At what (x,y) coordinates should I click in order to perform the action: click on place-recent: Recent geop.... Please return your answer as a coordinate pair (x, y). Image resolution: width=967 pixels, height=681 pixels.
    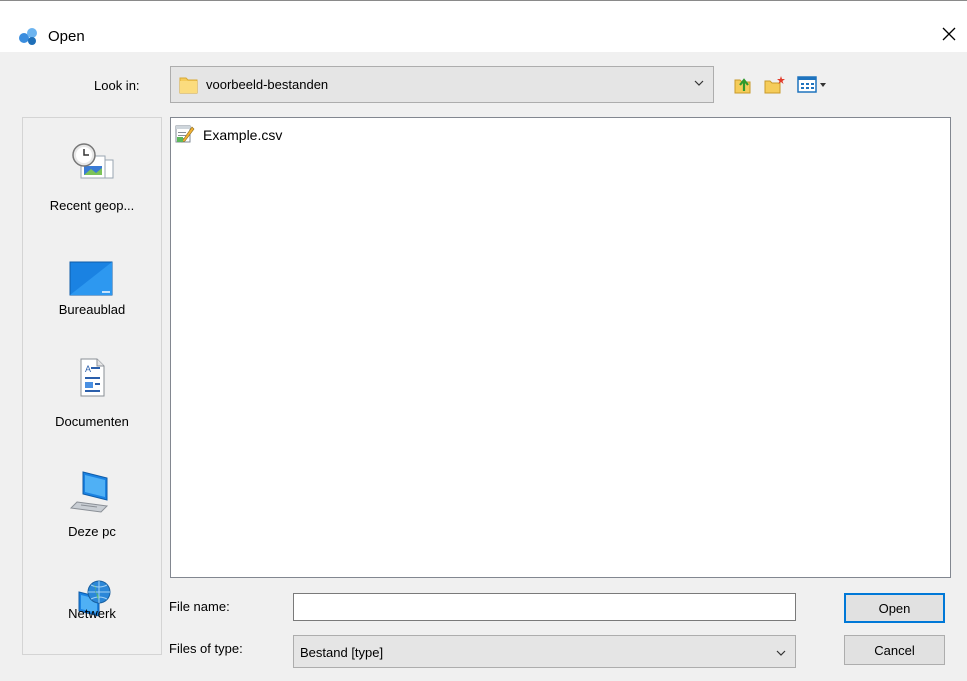
    Looking at the image, I should click on (92, 188).